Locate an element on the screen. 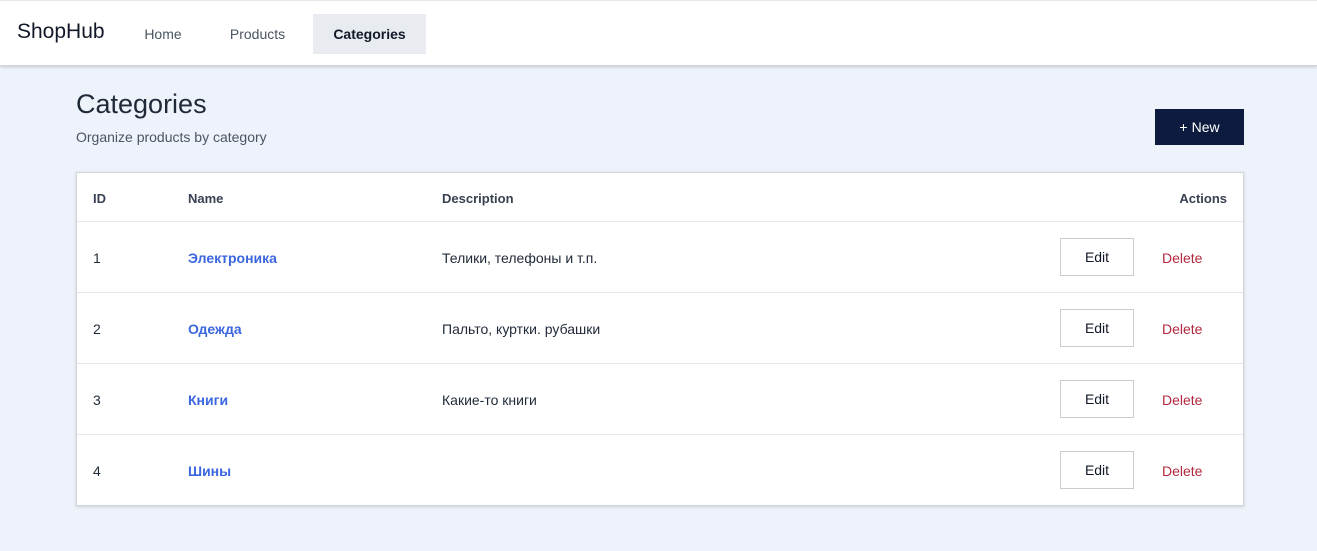 The height and width of the screenshot is (551, 1317). new-category-button: + New is located at coordinates (1199, 127).